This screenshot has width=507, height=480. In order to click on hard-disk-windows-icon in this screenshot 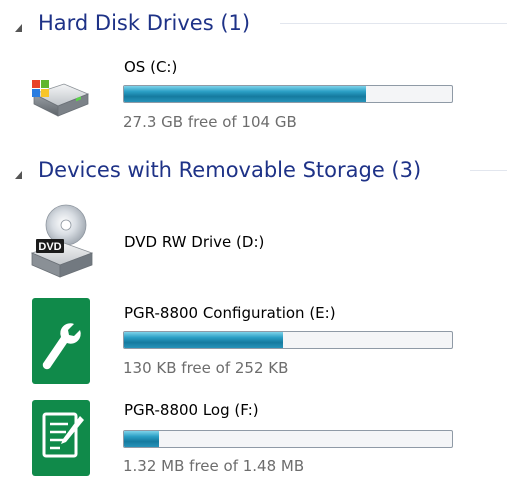, I will do `click(60, 110)`.